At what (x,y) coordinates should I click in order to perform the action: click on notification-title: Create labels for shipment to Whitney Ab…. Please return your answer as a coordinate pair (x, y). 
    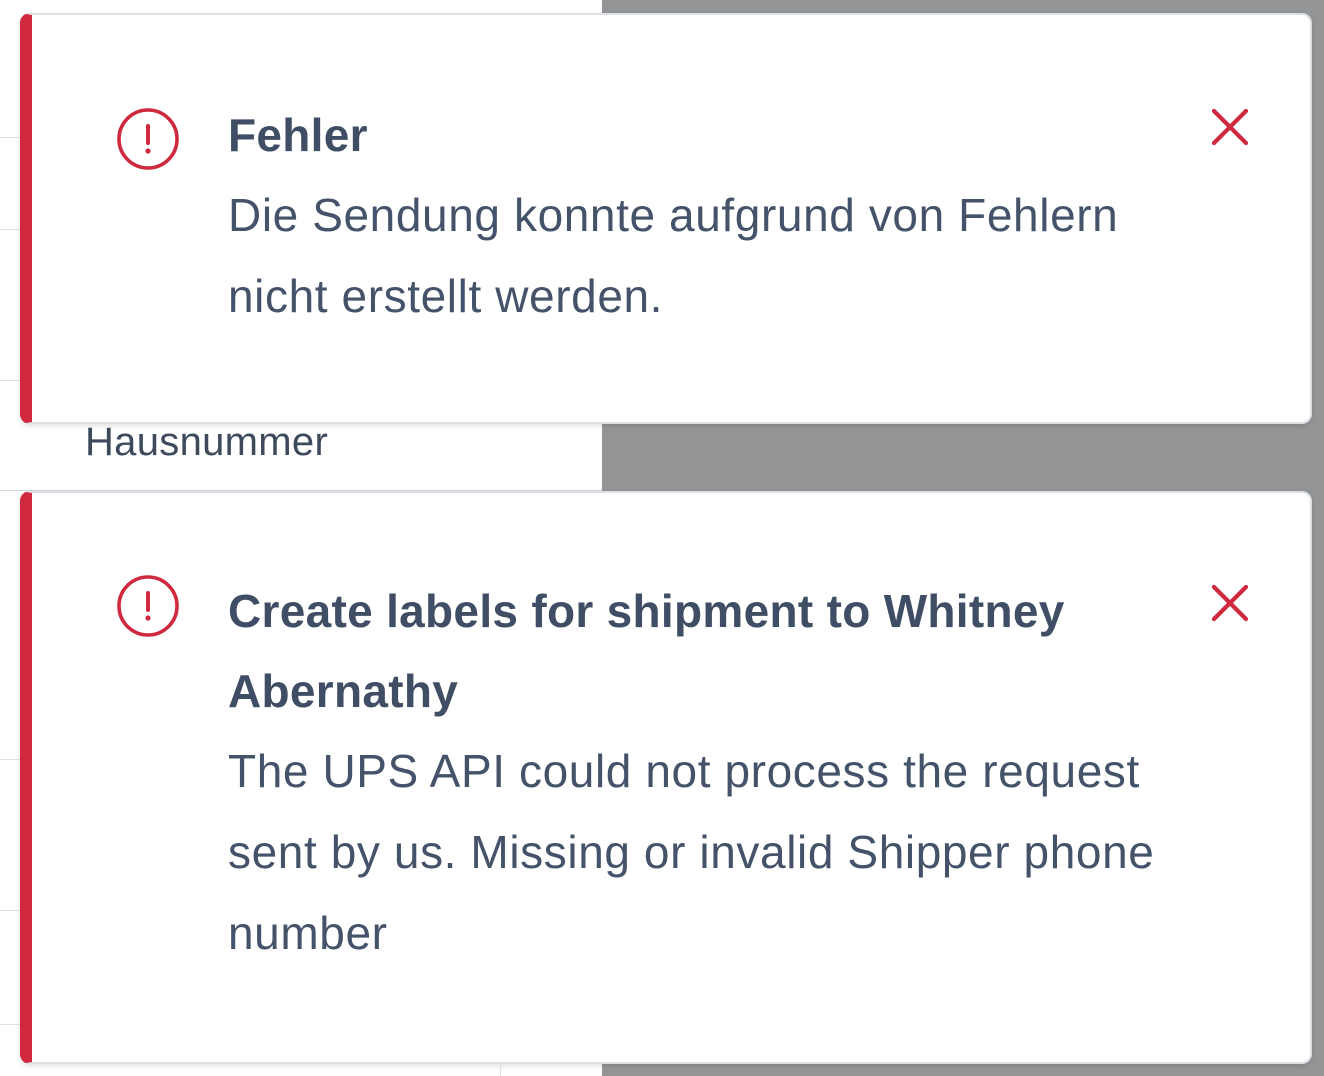
    Looking at the image, I should click on (646, 651).